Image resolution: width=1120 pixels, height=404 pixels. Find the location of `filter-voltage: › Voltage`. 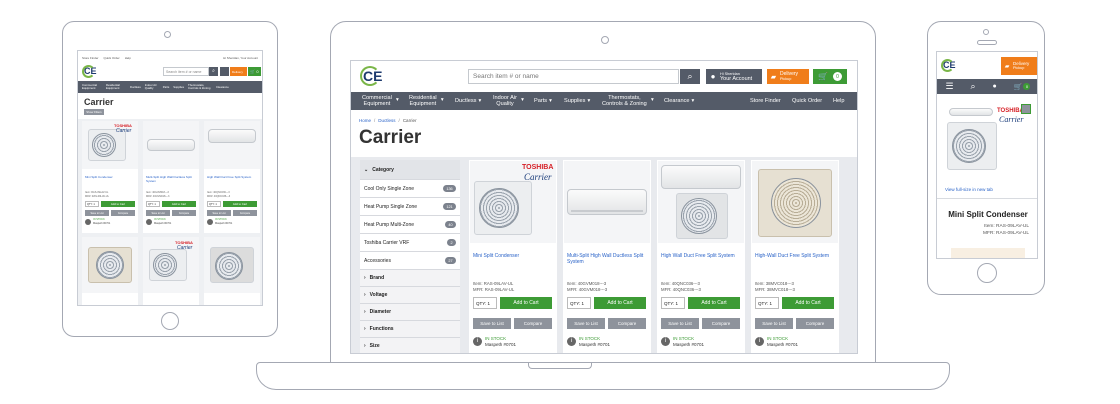

filter-voltage: › Voltage is located at coordinates (410, 295).